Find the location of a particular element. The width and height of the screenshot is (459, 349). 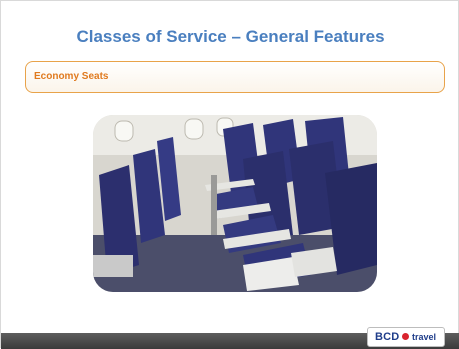

subtitle-box: Economy Seats is located at coordinates (235, 77).